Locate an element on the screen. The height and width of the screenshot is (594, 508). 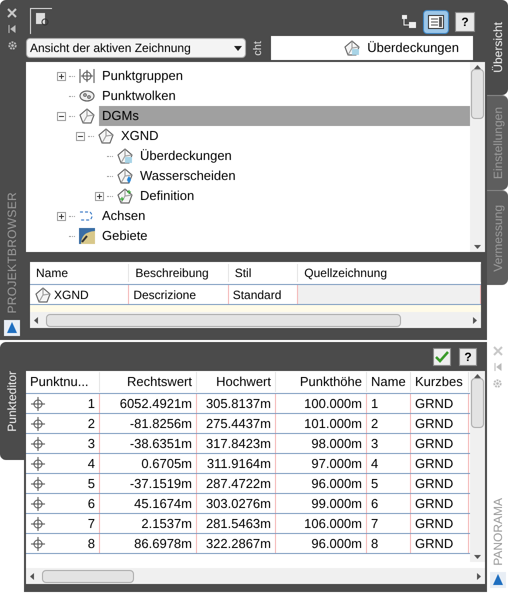
tab-label: Punkteditor is located at coordinates (12, 401).